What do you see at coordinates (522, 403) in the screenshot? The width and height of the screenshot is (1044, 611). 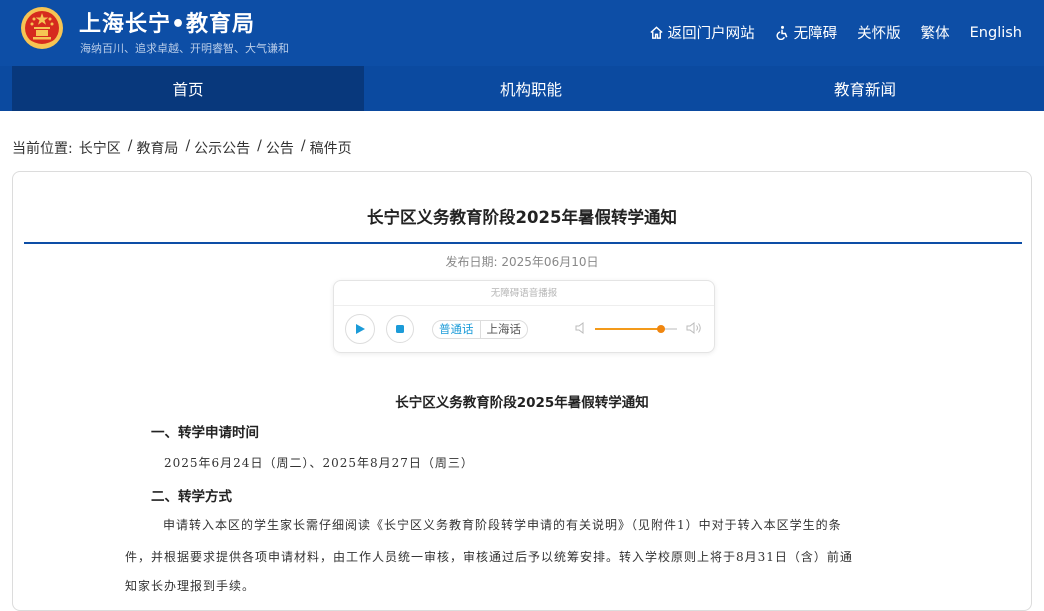 I see `body-title: 长宁区义务教育阶段2025年暑假转学通知` at bounding box center [522, 403].